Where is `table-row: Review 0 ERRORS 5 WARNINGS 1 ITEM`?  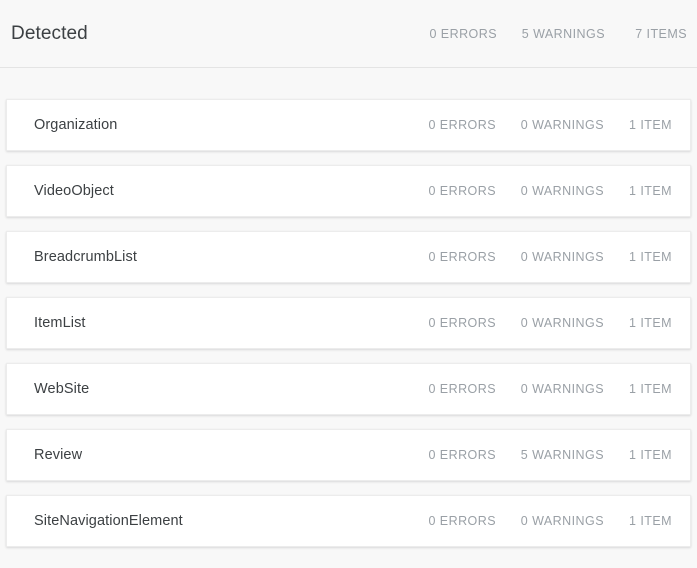
table-row: Review 0 ERRORS 5 WARNINGS 1 ITEM is located at coordinates (348, 455).